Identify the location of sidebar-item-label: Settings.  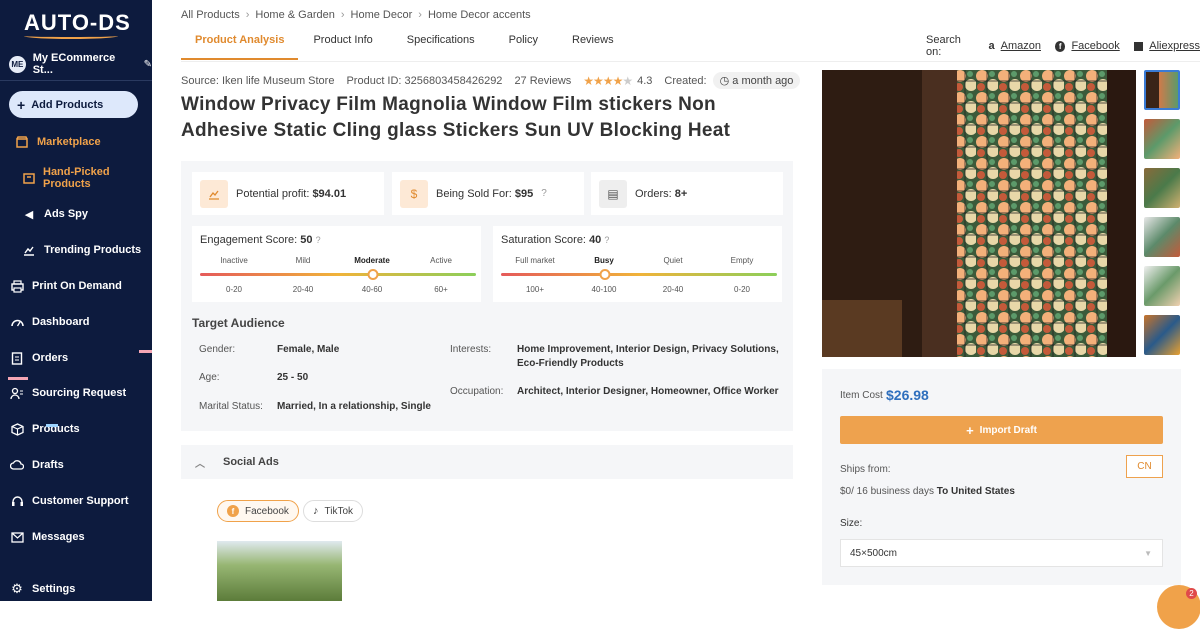
(54, 589).